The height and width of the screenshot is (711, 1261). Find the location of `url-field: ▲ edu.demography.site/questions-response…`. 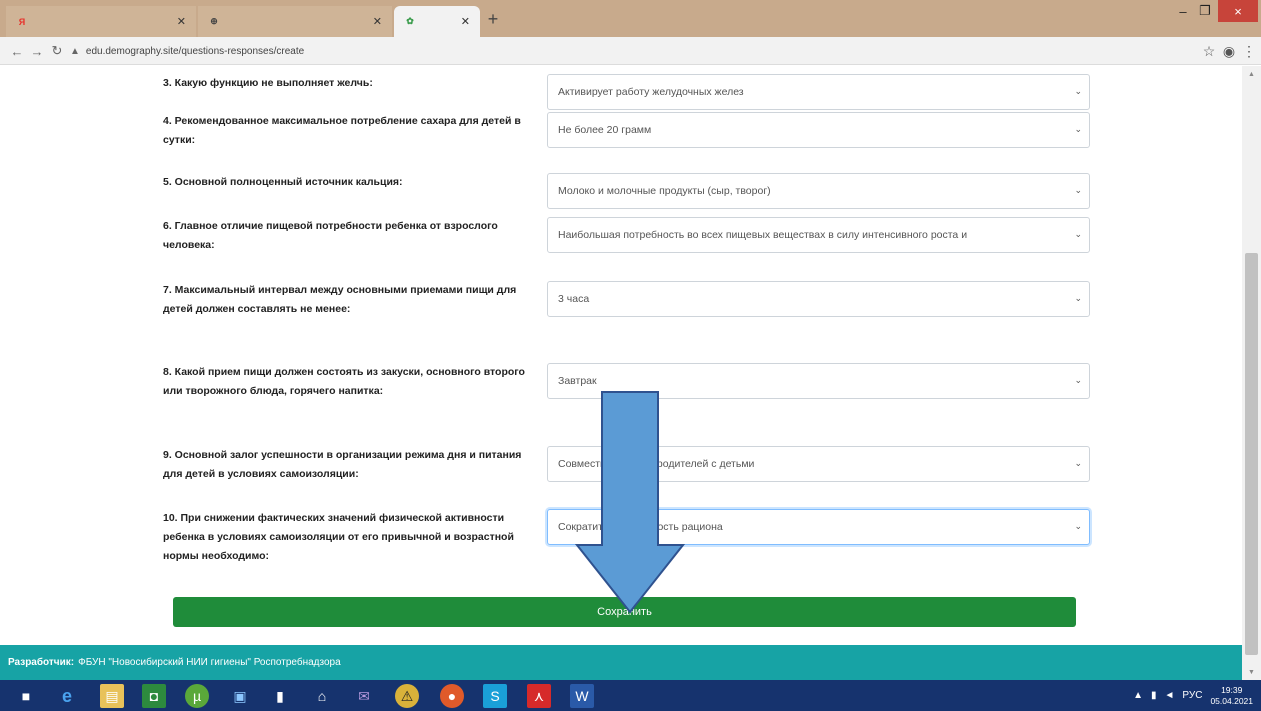

url-field: ▲ edu.demography.site/questions-response… is located at coordinates (617, 51).